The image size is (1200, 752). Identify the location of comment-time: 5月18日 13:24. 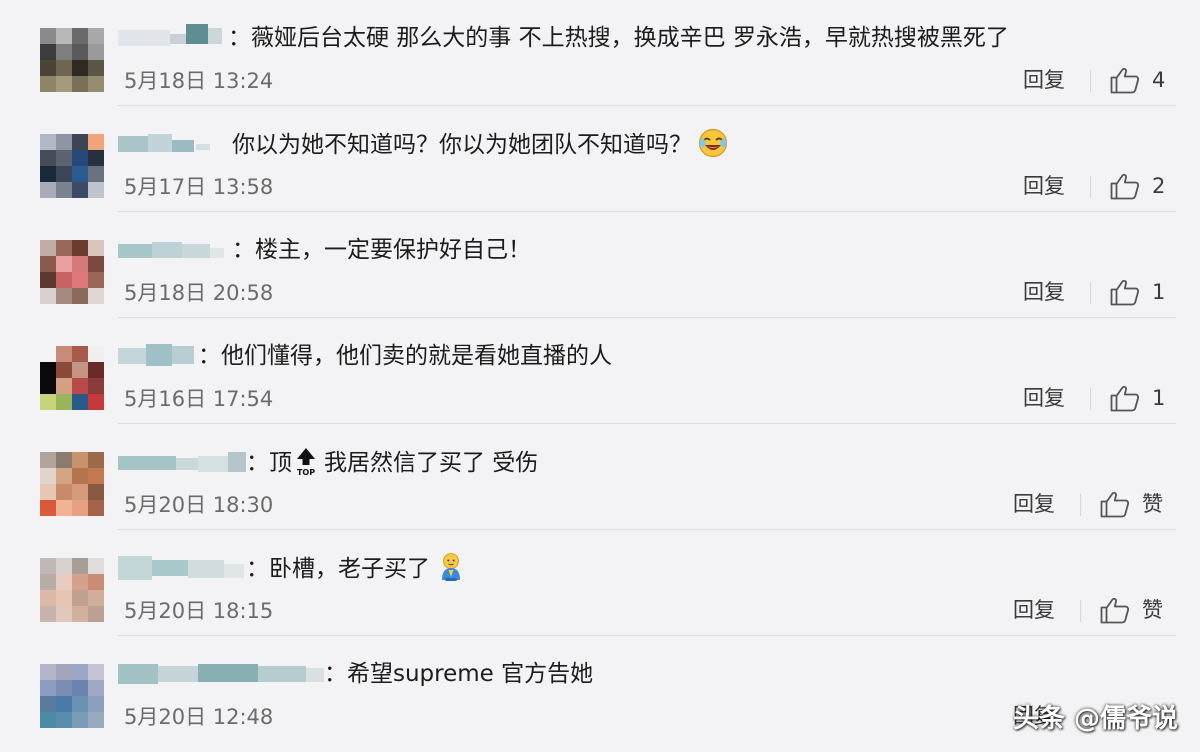
(199, 81).